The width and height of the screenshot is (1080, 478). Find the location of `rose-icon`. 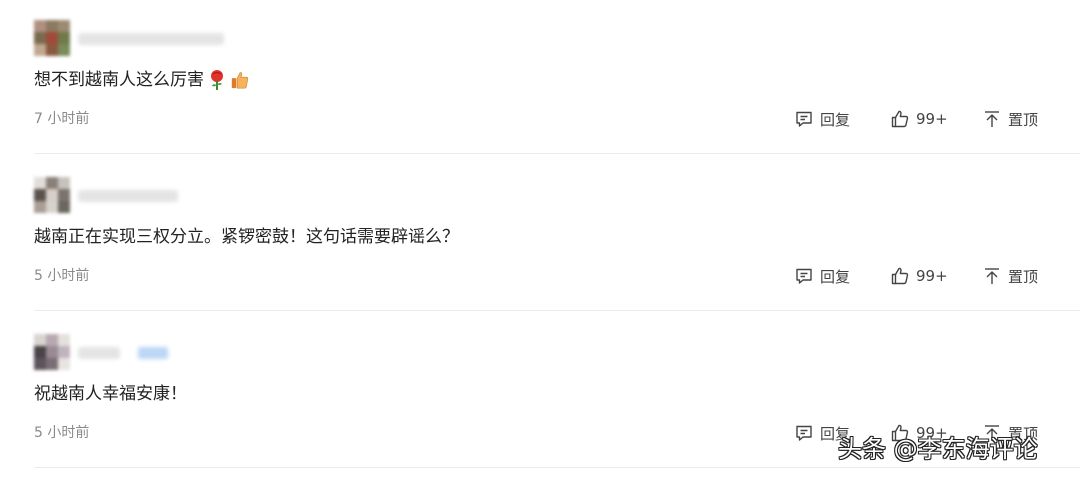

rose-icon is located at coordinates (217, 80).